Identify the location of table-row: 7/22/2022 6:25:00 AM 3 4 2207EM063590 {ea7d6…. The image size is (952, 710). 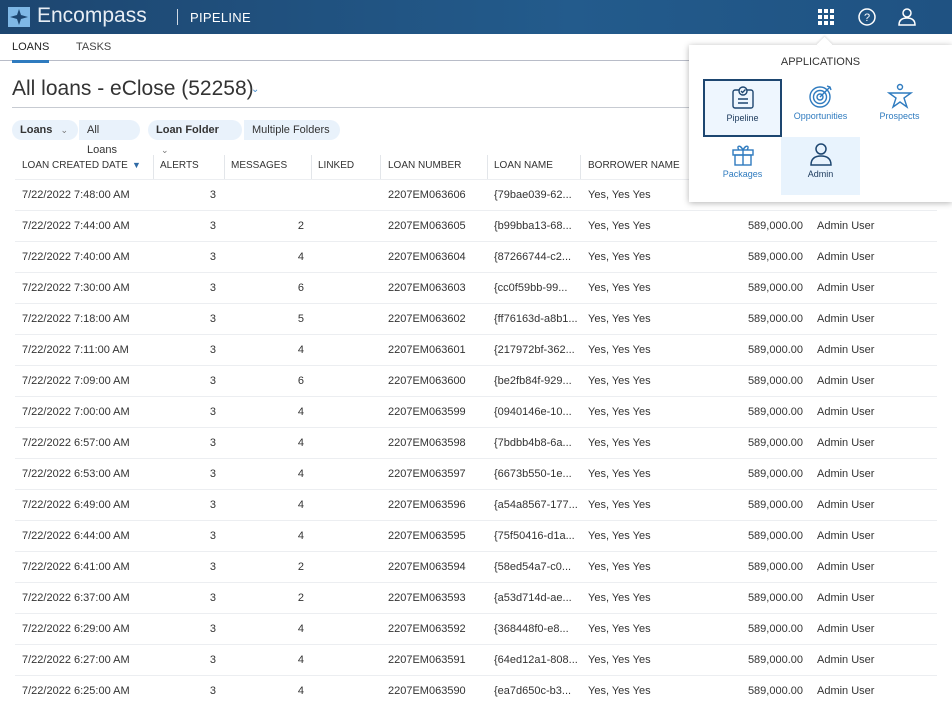
(476, 690).